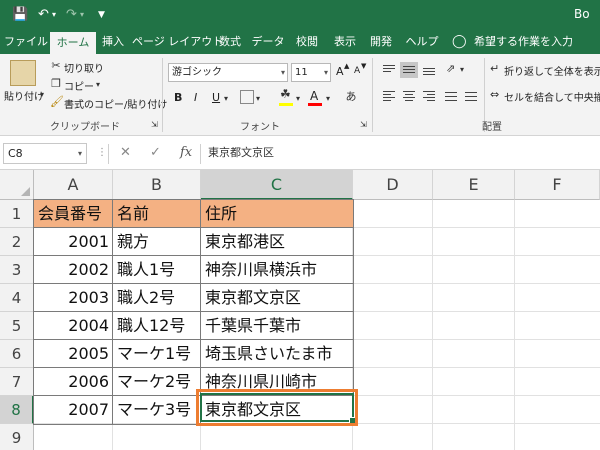 This screenshot has height=450, width=600. Describe the element at coordinates (73, 382) in the screenshot. I see `table-cell: 2006` at that location.